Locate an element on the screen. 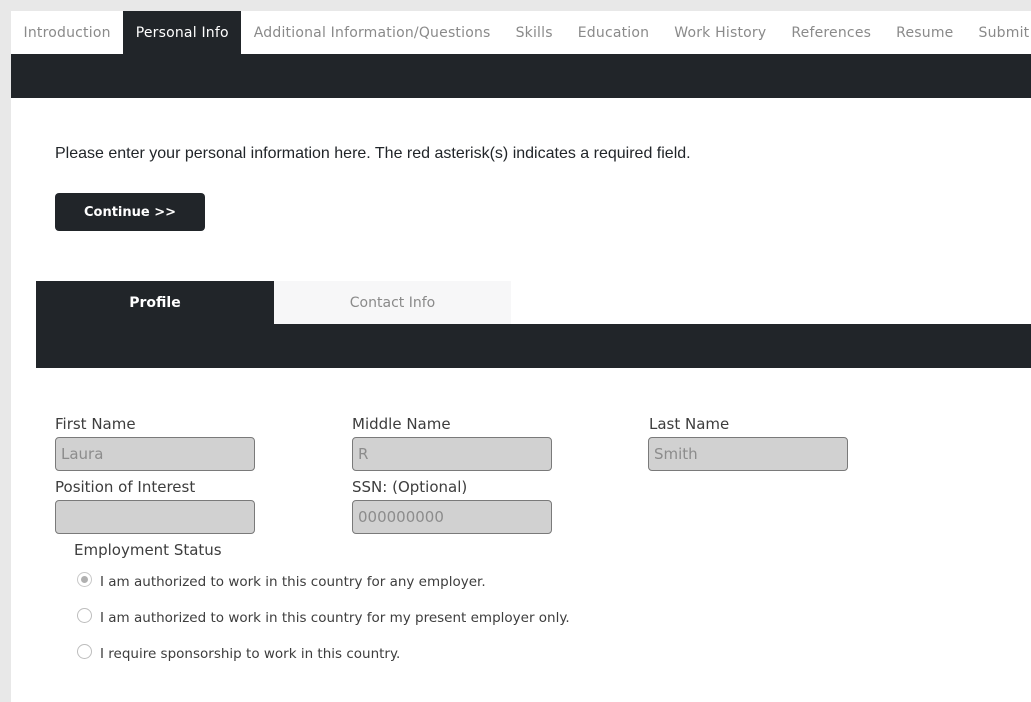 The image size is (1031, 702). tab-profile: Profile is located at coordinates (155, 302).